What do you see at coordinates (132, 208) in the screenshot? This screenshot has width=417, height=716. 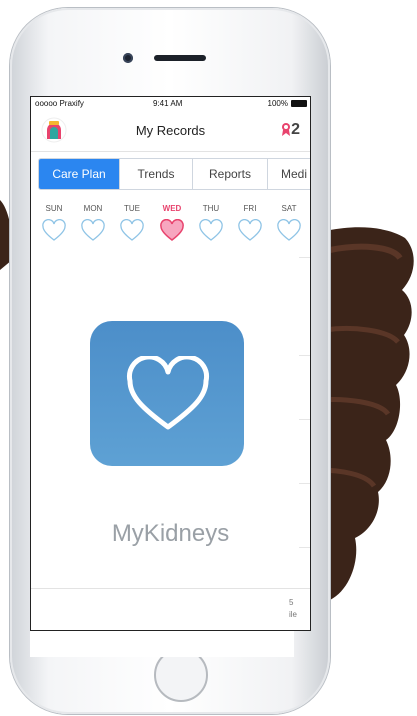 I see `day-label: TUE` at bounding box center [132, 208].